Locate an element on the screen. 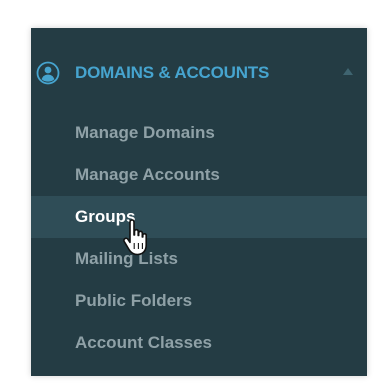 The height and width of the screenshot is (389, 377). sidebar-item-groups: Groups is located at coordinates (199, 217).